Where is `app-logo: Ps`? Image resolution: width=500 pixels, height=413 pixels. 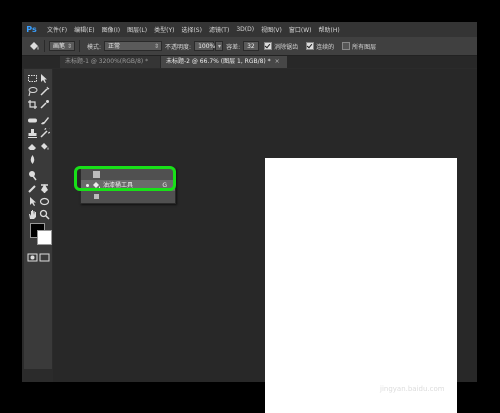
app-logo: Ps is located at coordinates (31, 29).